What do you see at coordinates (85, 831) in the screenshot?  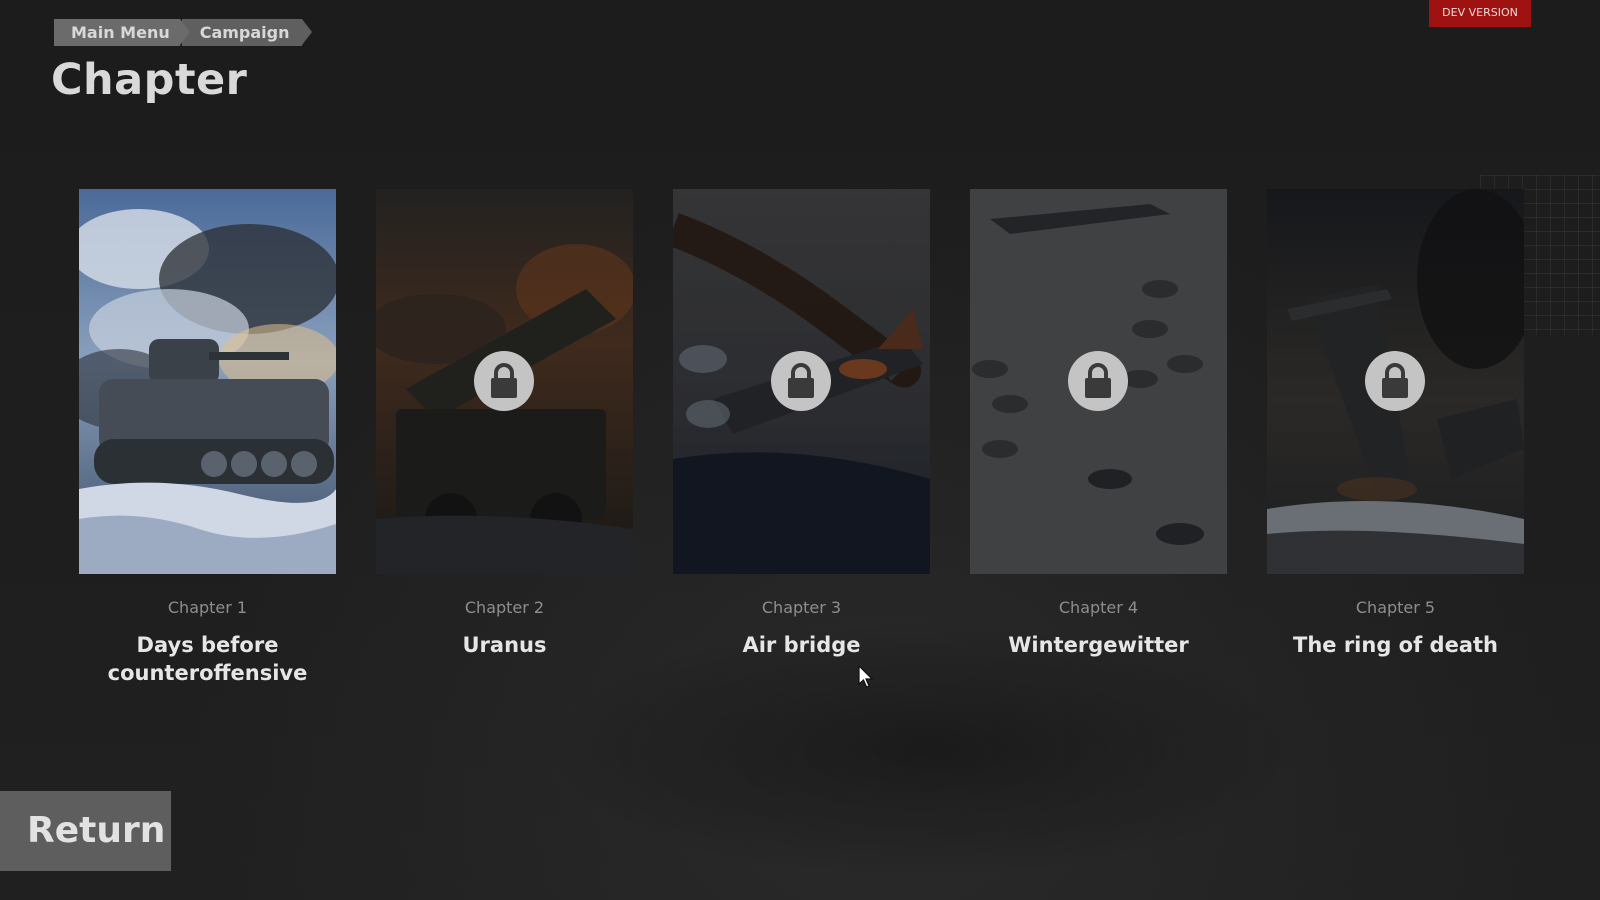 I see `return-button: Return` at bounding box center [85, 831].